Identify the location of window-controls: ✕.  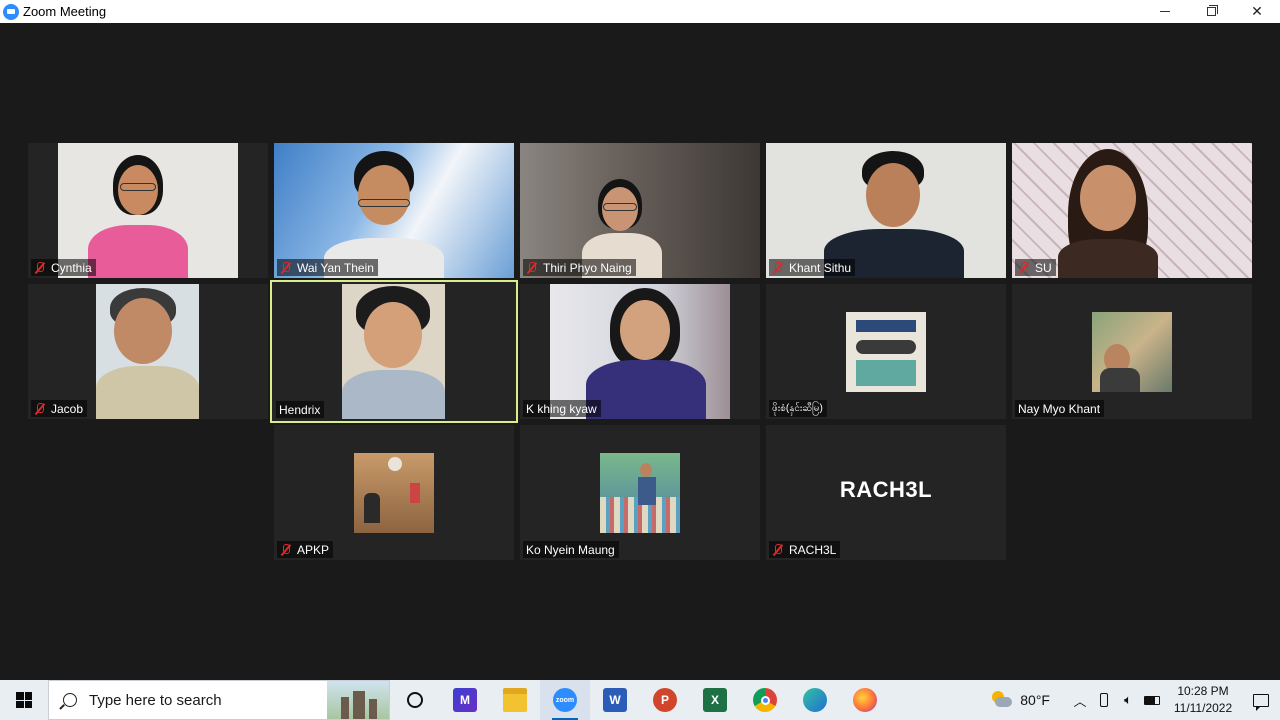
(1211, 11).